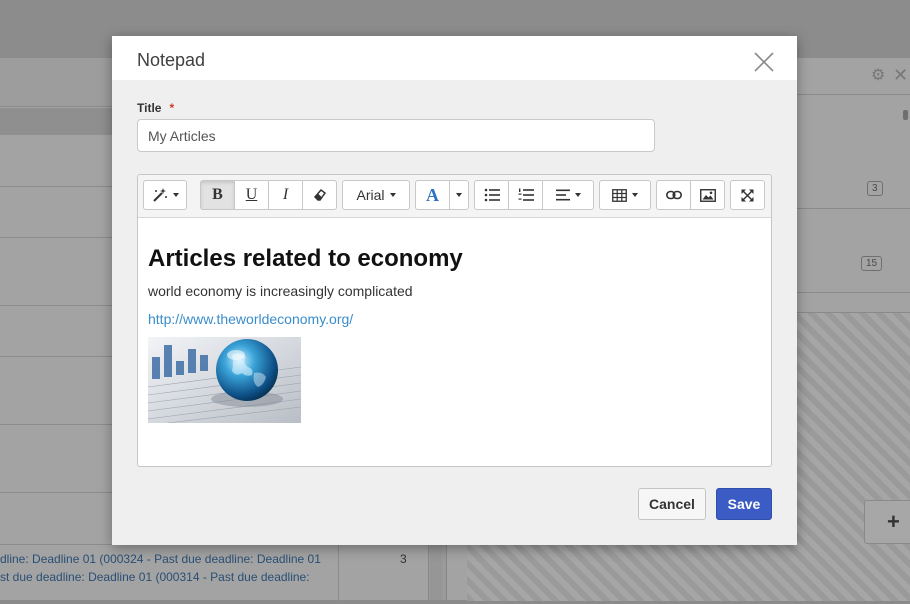 The width and height of the screenshot is (910, 604). I want to click on gear-icon: ⚙, so click(878, 75).